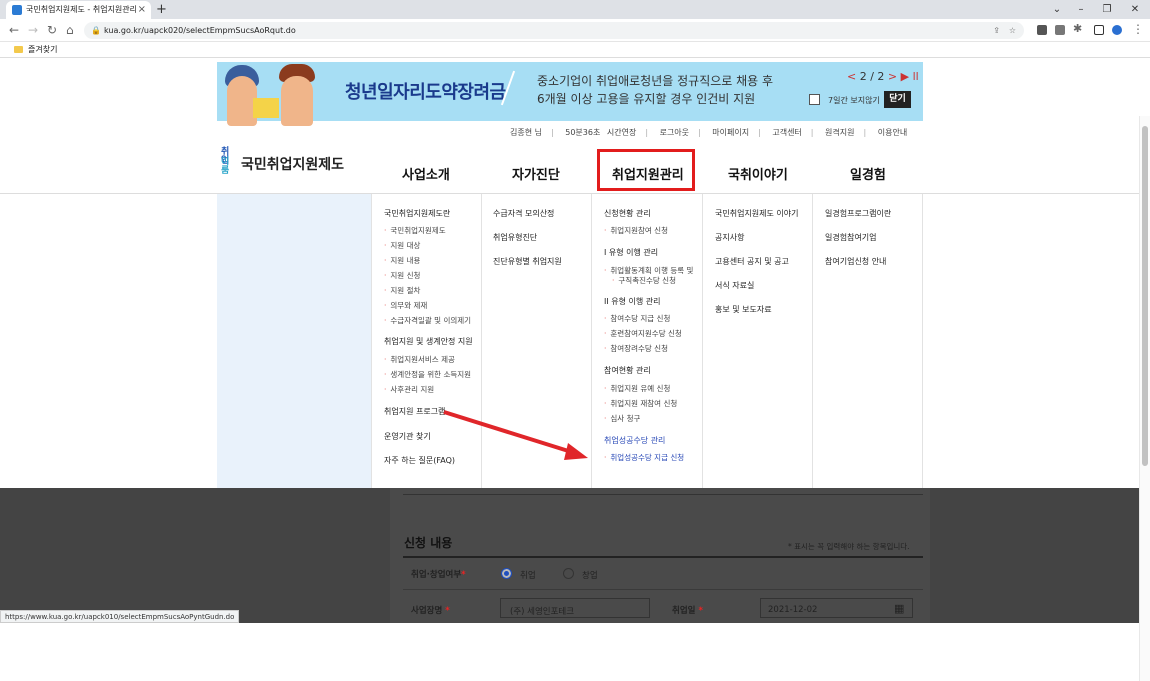 Image resolution: width=1150 pixels, height=681 pixels. Describe the element at coordinates (642, 333) in the screenshot. I see `submenu-item: 훈련참여지원수당 신청` at that location.